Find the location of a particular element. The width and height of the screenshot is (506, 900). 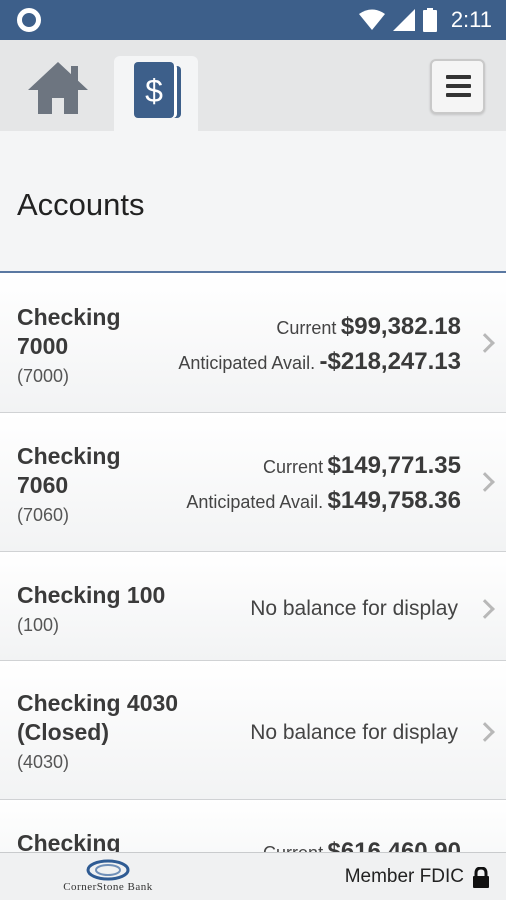

status-time: 2:11 is located at coordinates (471, 19).